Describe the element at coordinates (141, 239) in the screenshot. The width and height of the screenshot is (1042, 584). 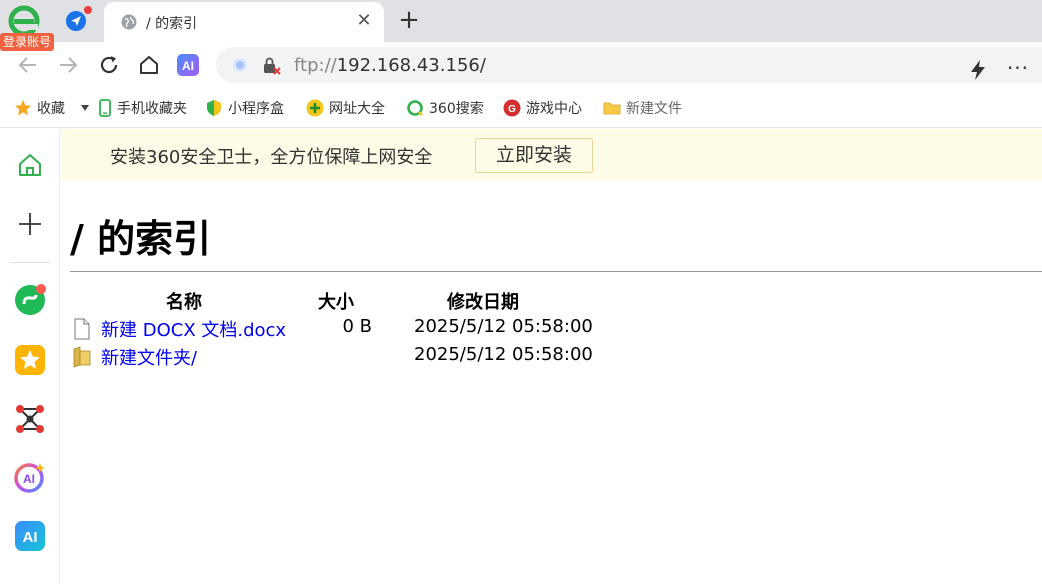
I see `page-title: / 的索引` at that location.